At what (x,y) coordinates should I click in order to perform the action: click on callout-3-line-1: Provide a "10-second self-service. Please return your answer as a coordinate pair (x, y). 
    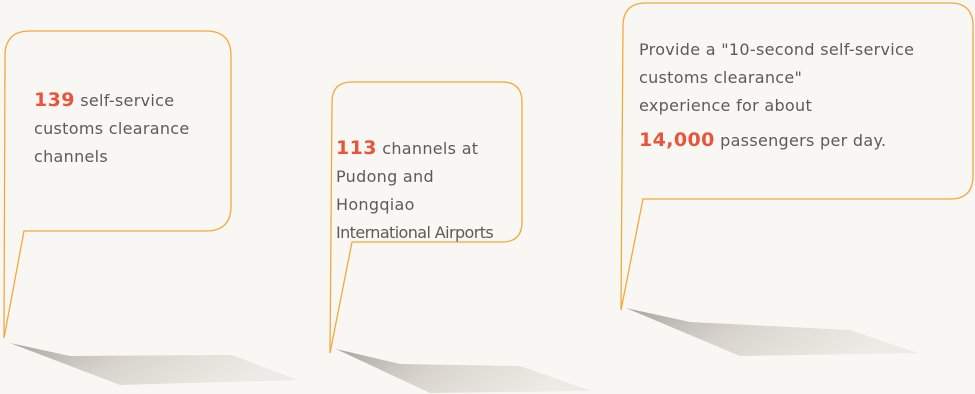
    Looking at the image, I should click on (777, 49).